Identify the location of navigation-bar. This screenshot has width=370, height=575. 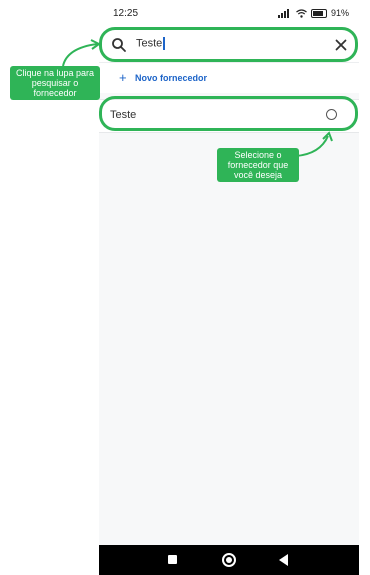
(229, 560).